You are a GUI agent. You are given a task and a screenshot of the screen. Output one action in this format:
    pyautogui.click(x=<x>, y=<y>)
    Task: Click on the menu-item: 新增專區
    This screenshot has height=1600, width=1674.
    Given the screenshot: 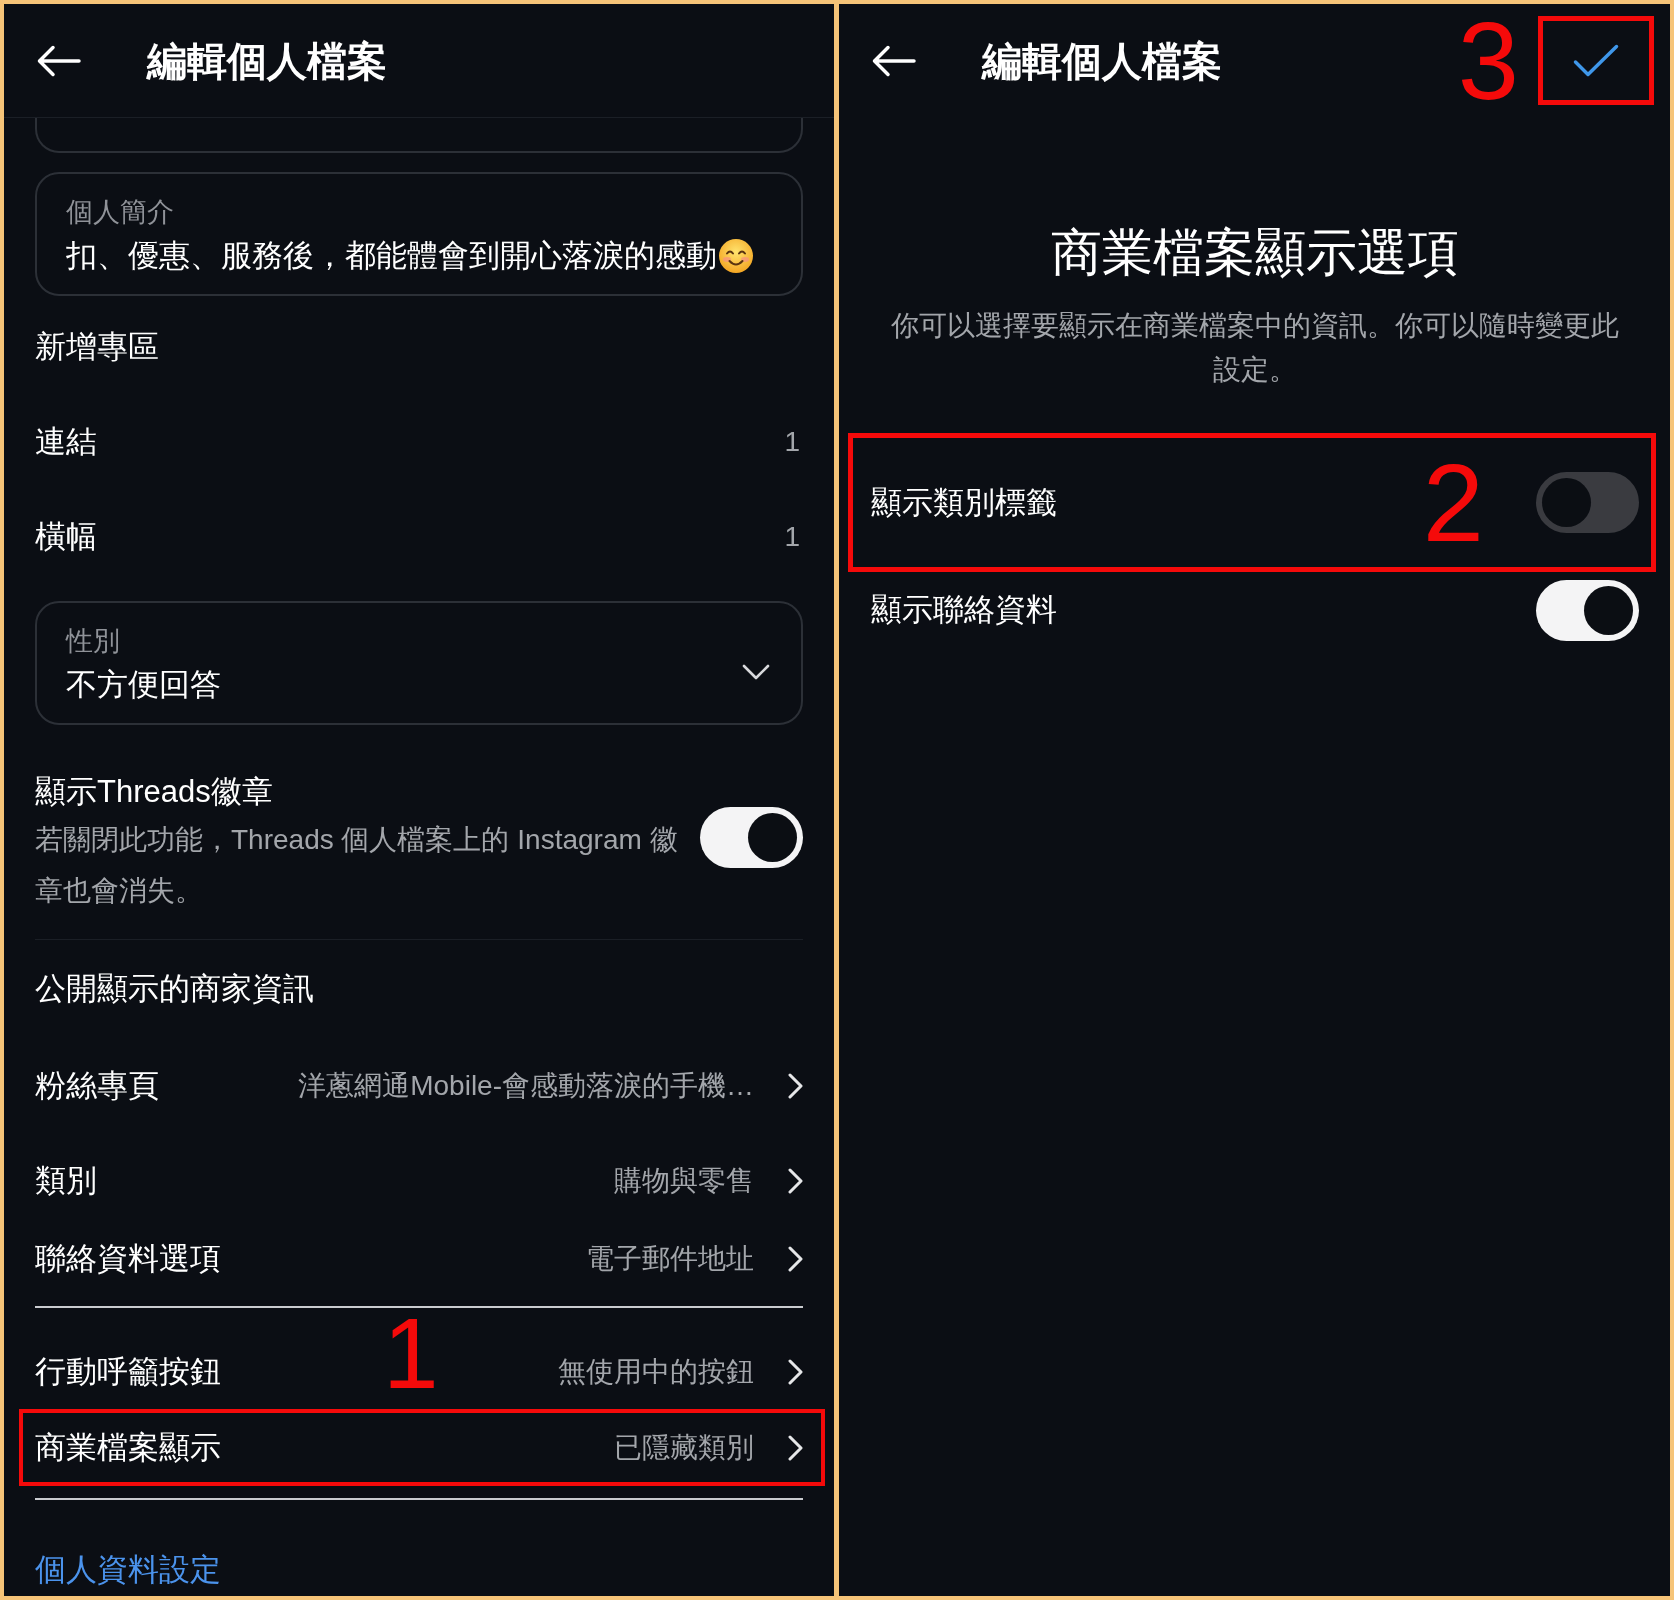 What is the action you would take?
    pyautogui.click(x=97, y=346)
    